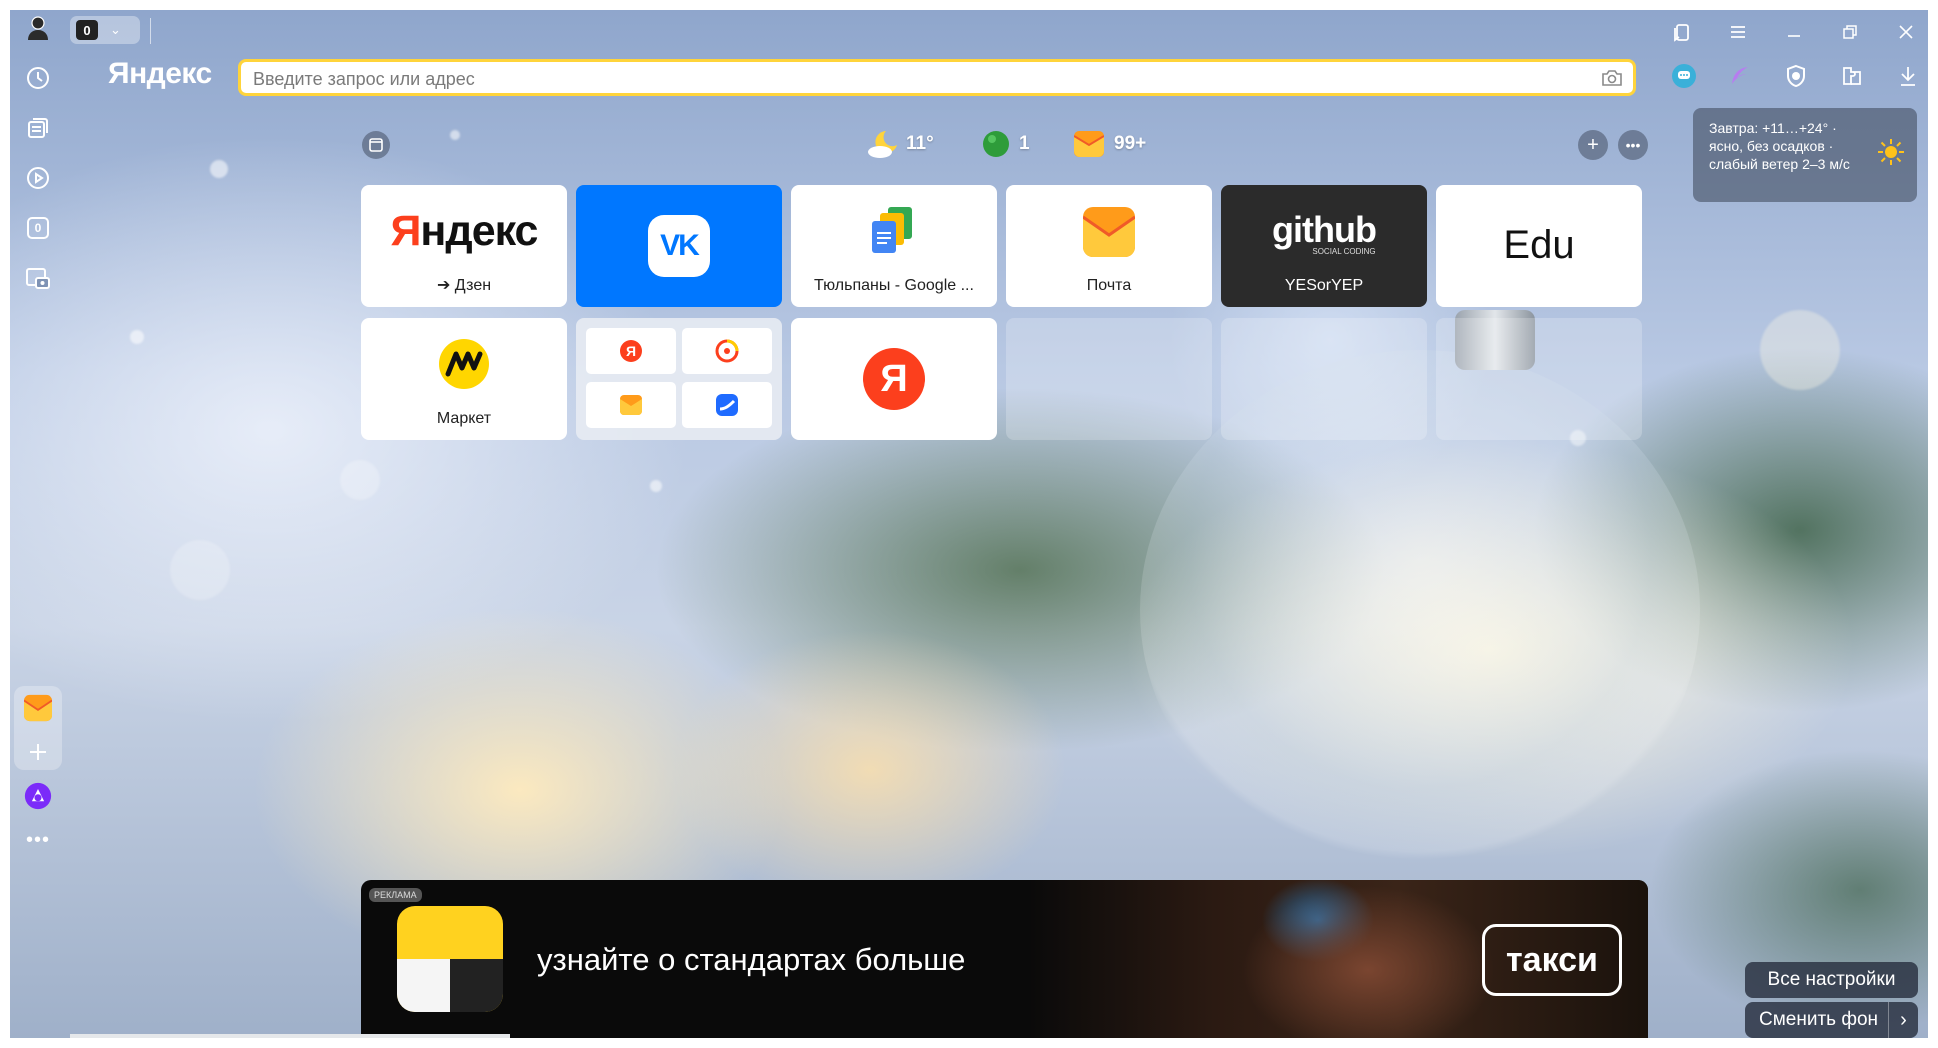 This screenshot has width=1938, height=1048. What do you see at coordinates (1850, 32) in the screenshot?
I see `restore-icon` at bounding box center [1850, 32].